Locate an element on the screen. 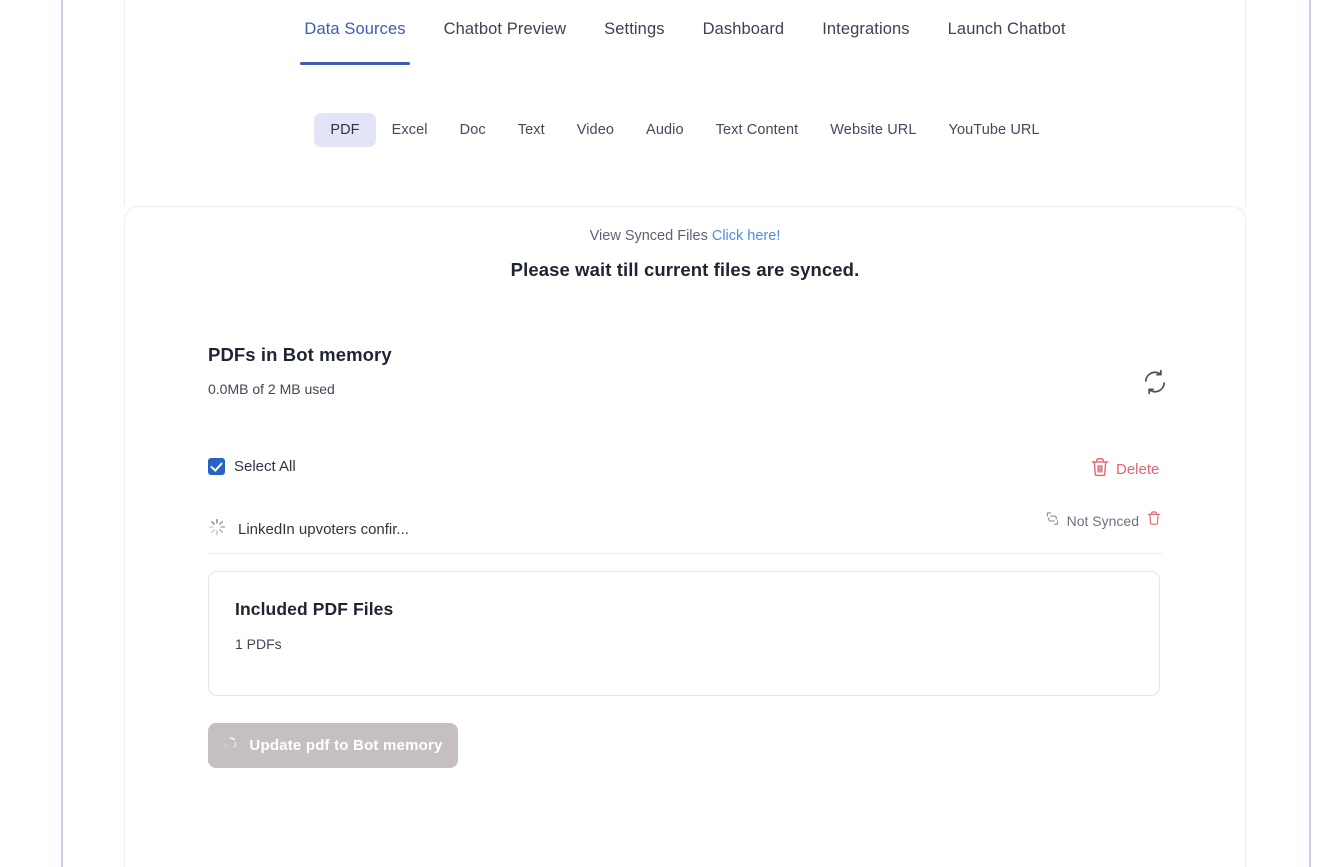  subtab-label: Text Content is located at coordinates (757, 130).